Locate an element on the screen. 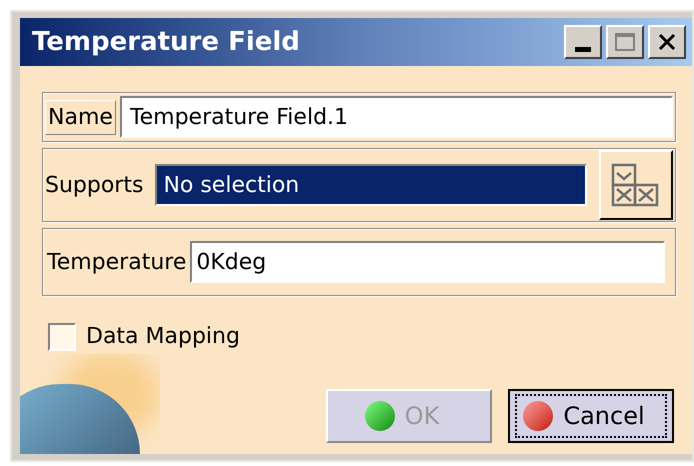  selection-list-button is located at coordinates (636, 185).